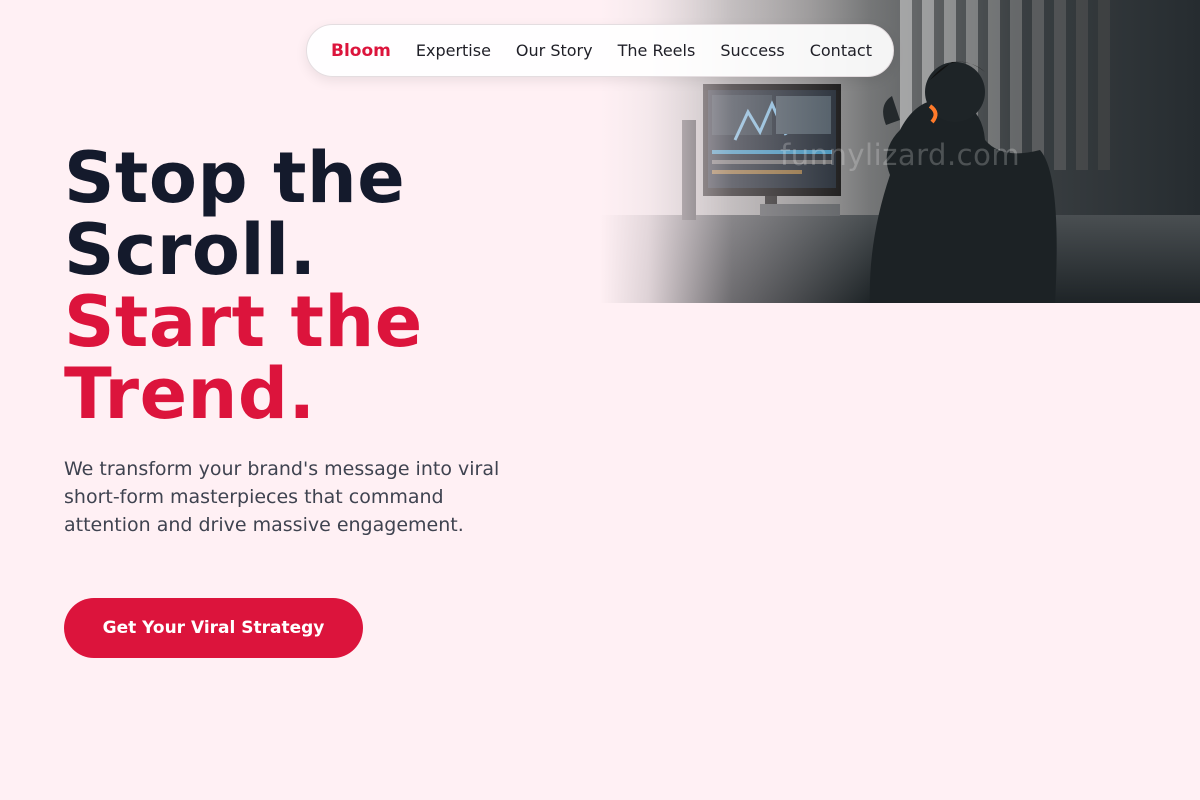 The width and height of the screenshot is (1200, 800). What do you see at coordinates (243, 322) in the screenshot?
I see `headline-line-3: Start the` at bounding box center [243, 322].